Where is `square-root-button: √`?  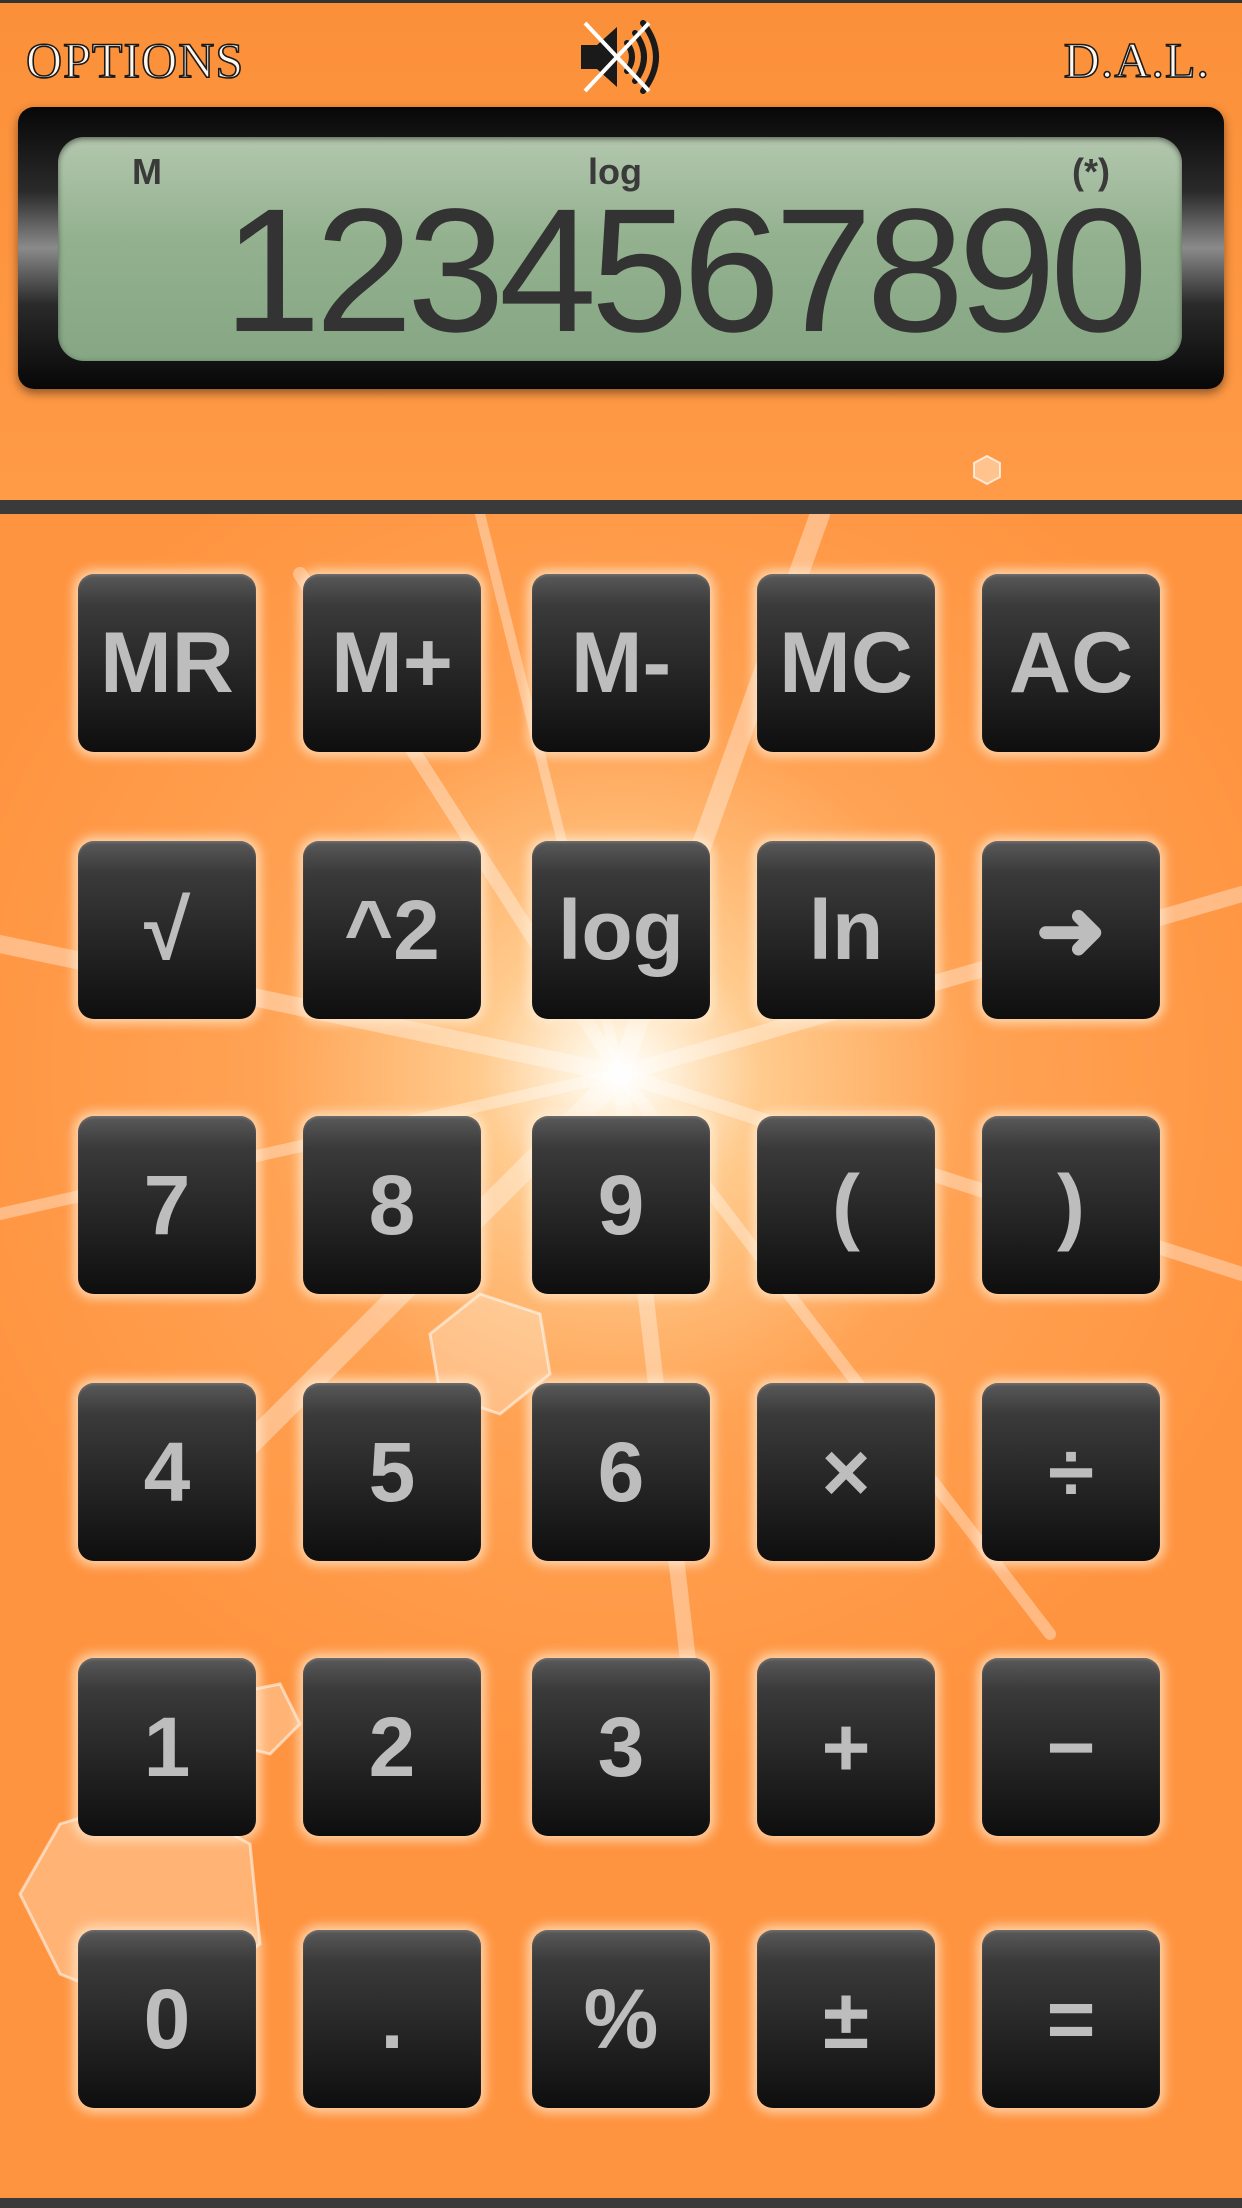
square-root-button: √ is located at coordinates (167, 930).